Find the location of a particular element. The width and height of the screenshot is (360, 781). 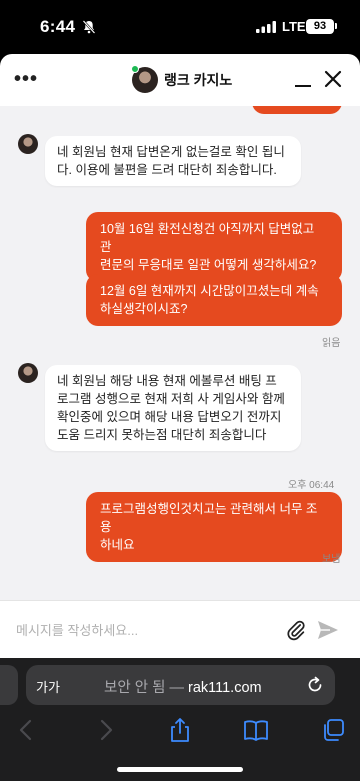

message-time: 오후 06:44 is located at coordinates (311, 485).